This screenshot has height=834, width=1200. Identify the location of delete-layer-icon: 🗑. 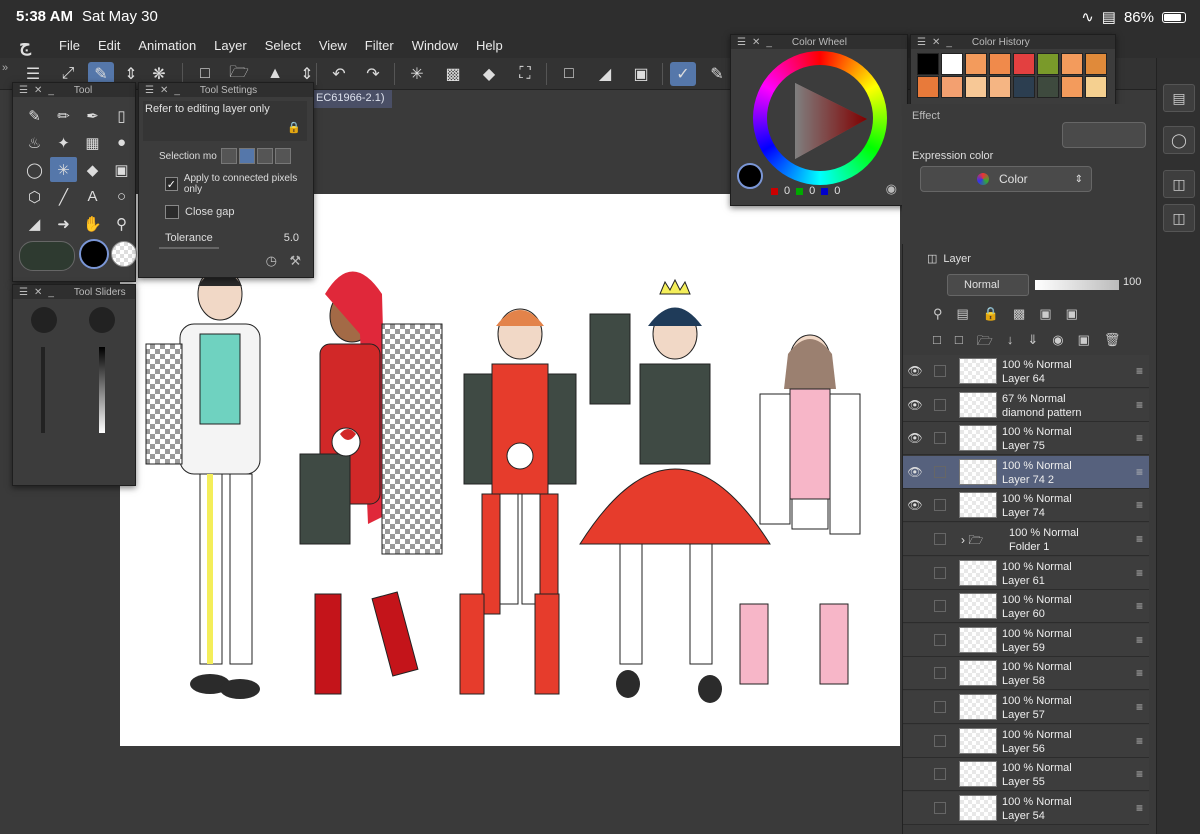
(1112, 343).